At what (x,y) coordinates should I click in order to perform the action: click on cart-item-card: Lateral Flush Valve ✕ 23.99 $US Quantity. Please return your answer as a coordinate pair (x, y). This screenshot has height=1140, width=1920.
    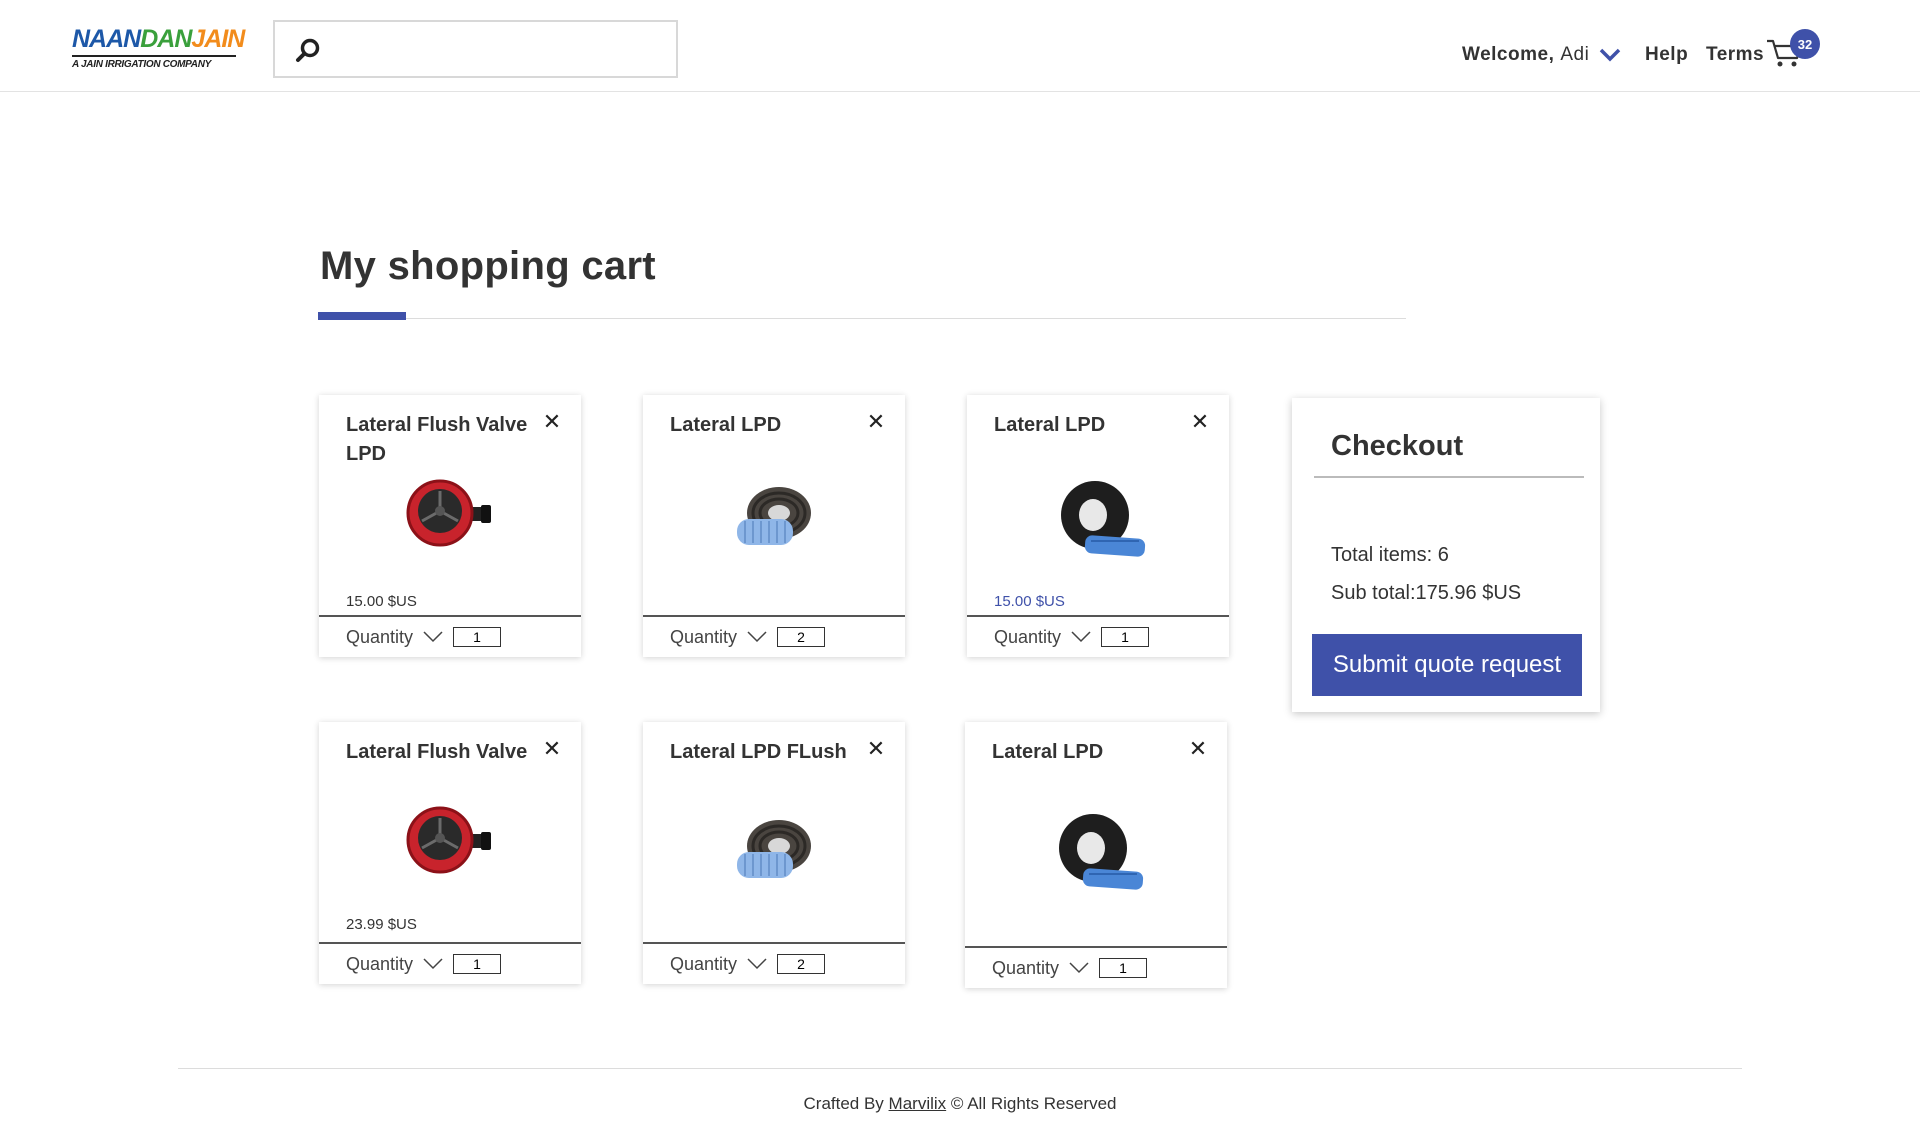
    Looking at the image, I should click on (450, 853).